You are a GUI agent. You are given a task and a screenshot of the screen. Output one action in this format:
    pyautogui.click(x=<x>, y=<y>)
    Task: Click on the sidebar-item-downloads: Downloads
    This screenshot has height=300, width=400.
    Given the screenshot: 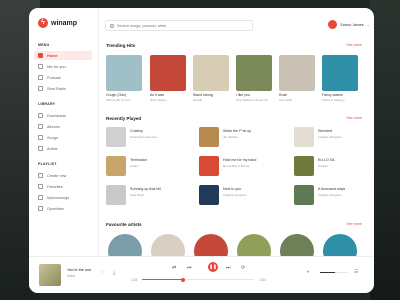 What is the action you would take?
    pyautogui.click(x=63, y=115)
    